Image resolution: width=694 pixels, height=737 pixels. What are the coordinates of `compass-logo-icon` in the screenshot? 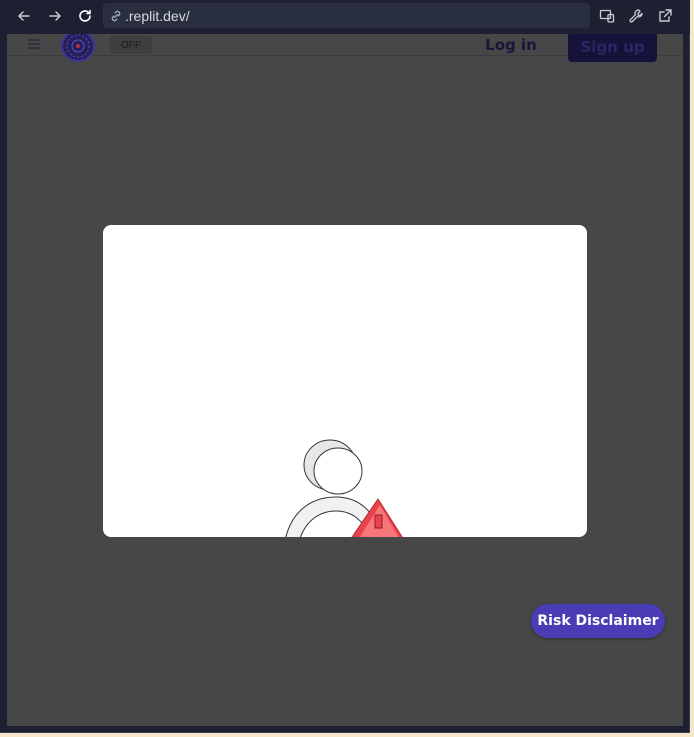 It's located at (78, 46).